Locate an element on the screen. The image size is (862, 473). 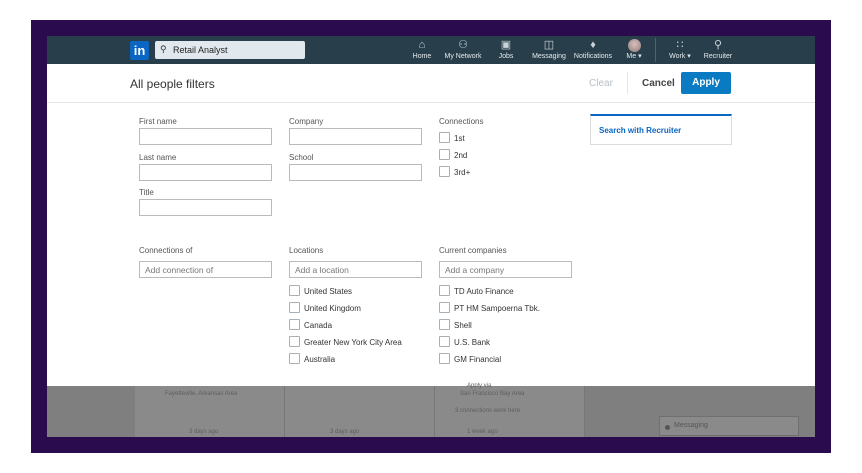
search-input: ⚲ Retail Analyst is located at coordinates (230, 50).